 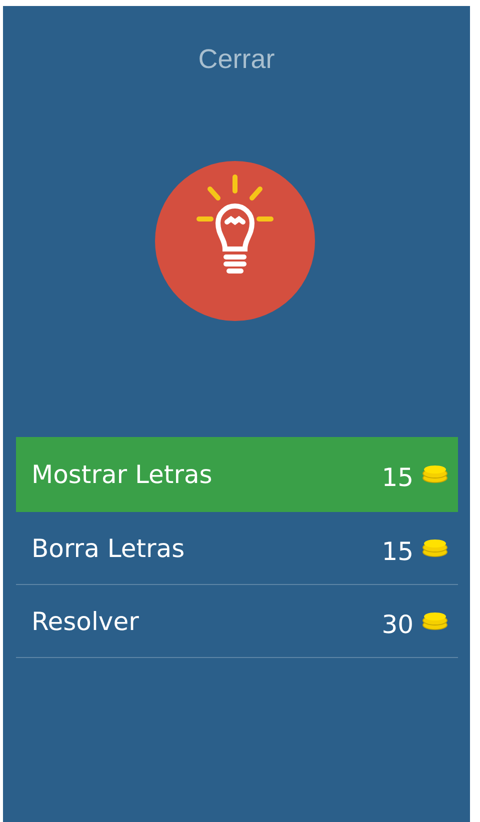 I want to click on cost-amount: 30, so click(x=398, y=624).